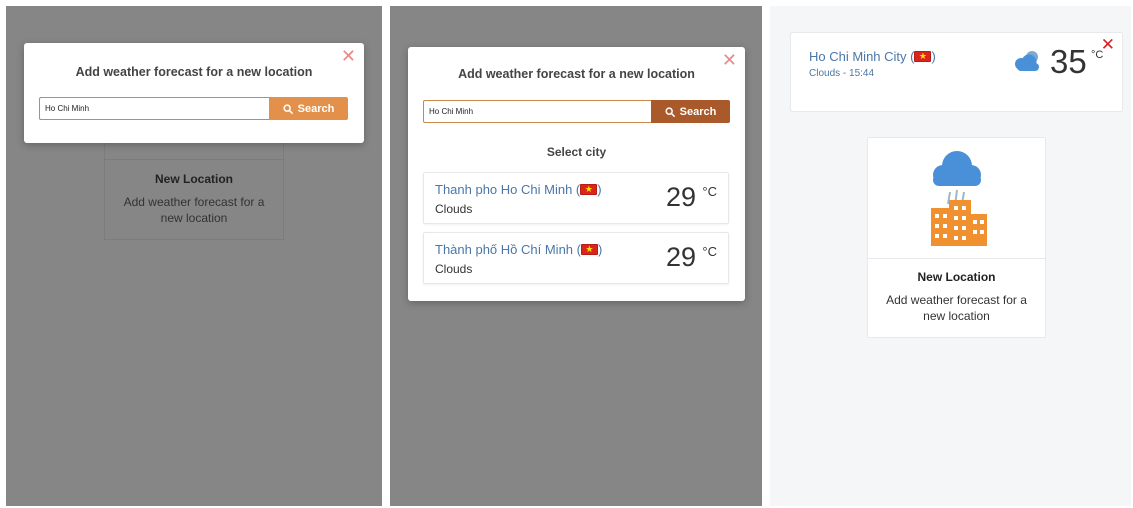 This screenshot has height=508, width=1133. What do you see at coordinates (576, 152) in the screenshot?
I see `select-city-label: Select city` at bounding box center [576, 152].